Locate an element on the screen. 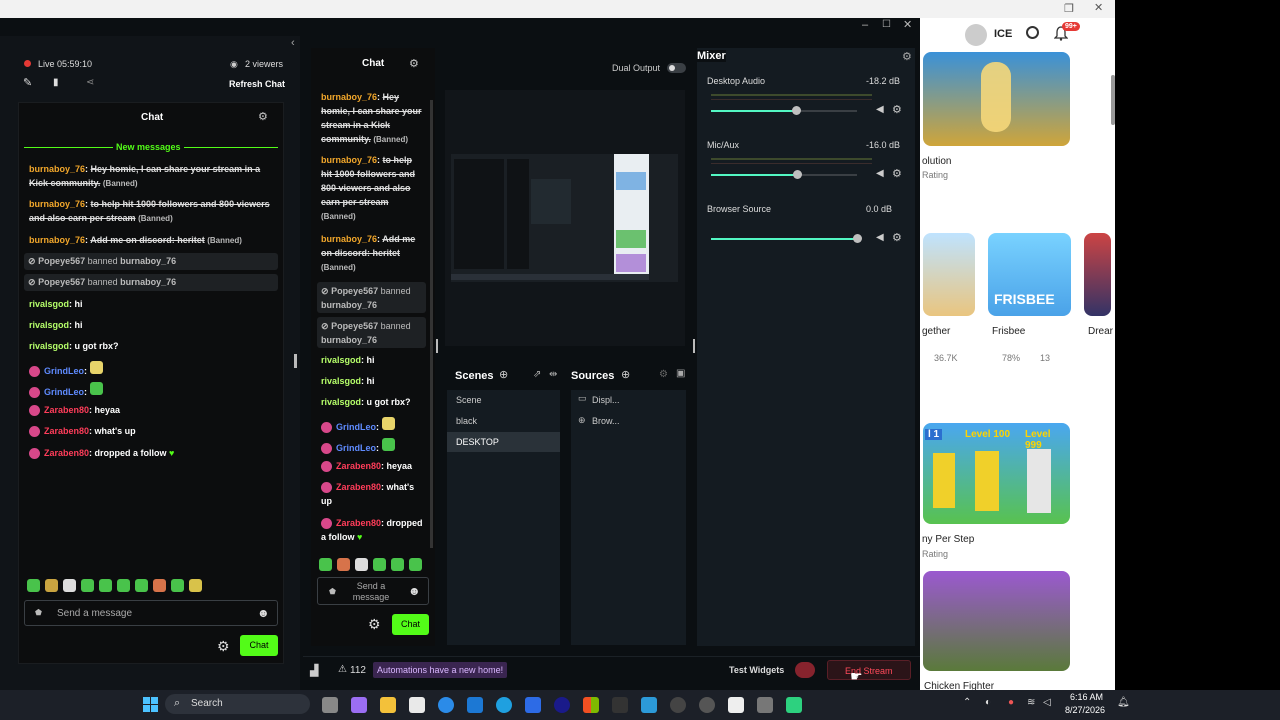 The width and height of the screenshot is (1280, 720). task-view-icon is located at coordinates (330, 705).